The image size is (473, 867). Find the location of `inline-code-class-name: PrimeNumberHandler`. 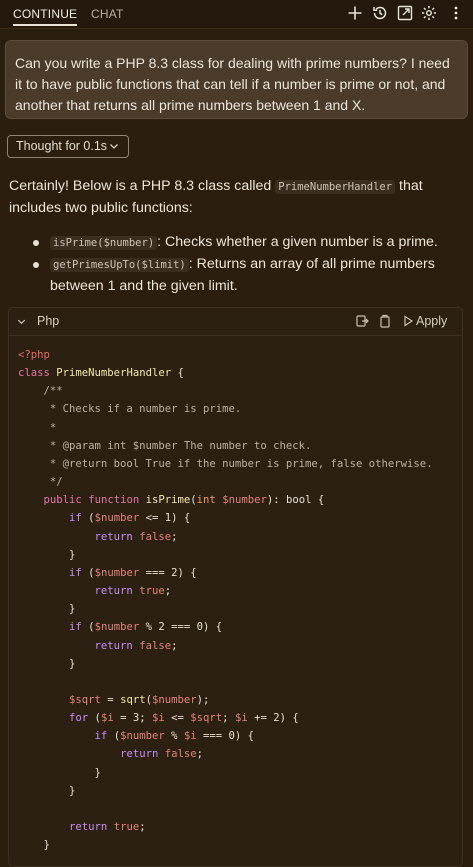

inline-code-class-name: PrimeNumberHandler is located at coordinates (335, 187).